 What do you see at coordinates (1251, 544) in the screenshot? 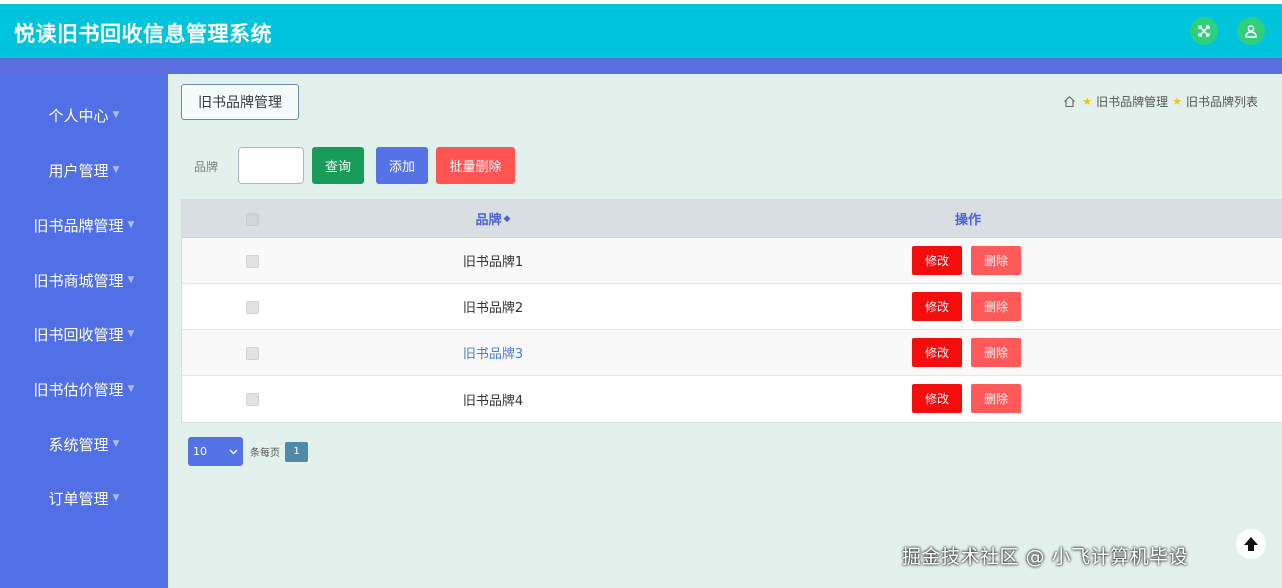
I see `scroll-to-top-icon` at bounding box center [1251, 544].